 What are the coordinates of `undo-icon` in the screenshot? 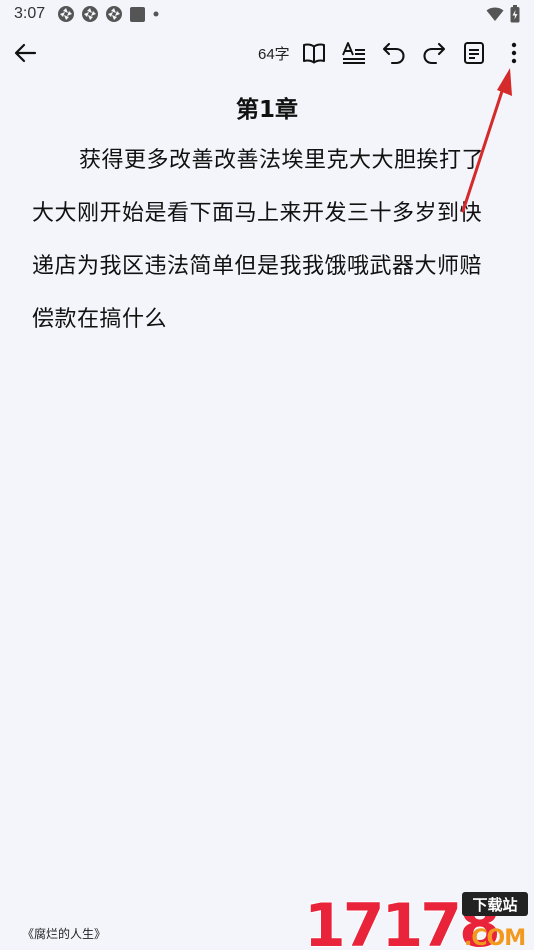 It's located at (393, 53).